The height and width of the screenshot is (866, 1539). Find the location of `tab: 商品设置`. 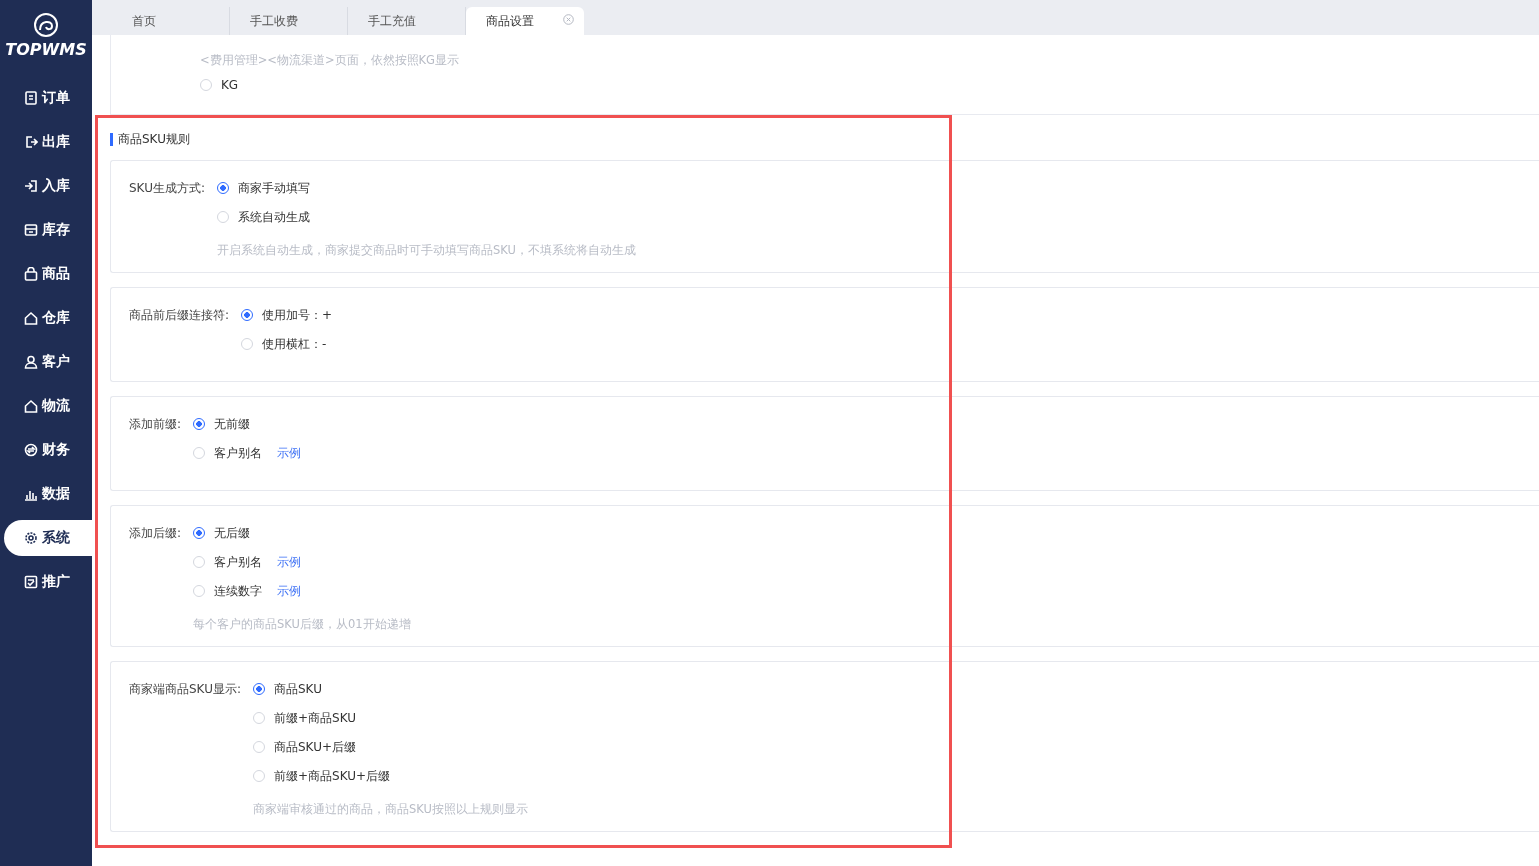

tab: 商品设置 is located at coordinates (525, 21).